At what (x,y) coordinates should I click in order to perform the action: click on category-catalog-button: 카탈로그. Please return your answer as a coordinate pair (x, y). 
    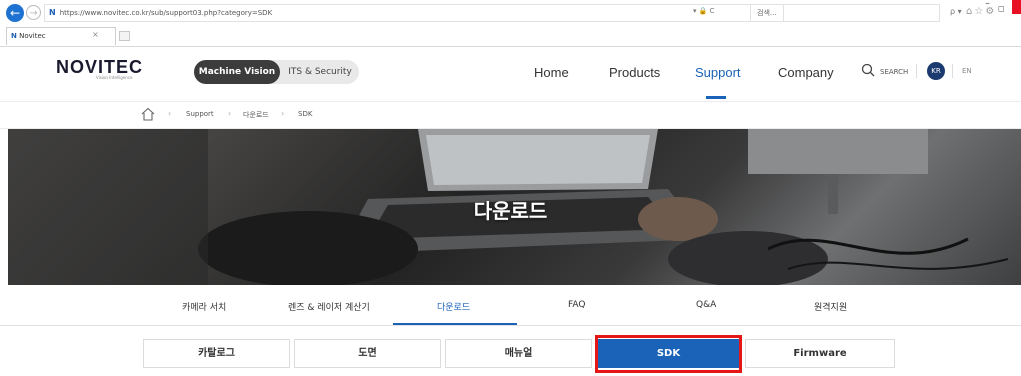
    Looking at the image, I should click on (216, 353).